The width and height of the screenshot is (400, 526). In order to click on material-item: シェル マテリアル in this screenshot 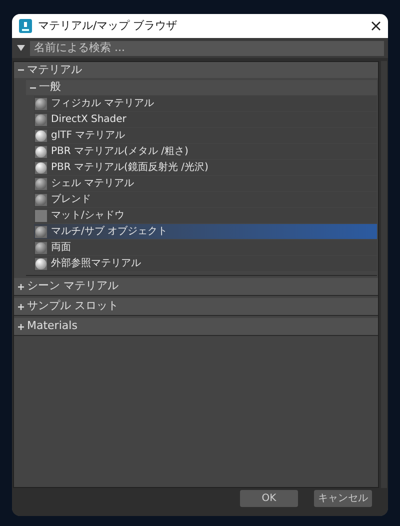, I will do `click(205, 183)`.